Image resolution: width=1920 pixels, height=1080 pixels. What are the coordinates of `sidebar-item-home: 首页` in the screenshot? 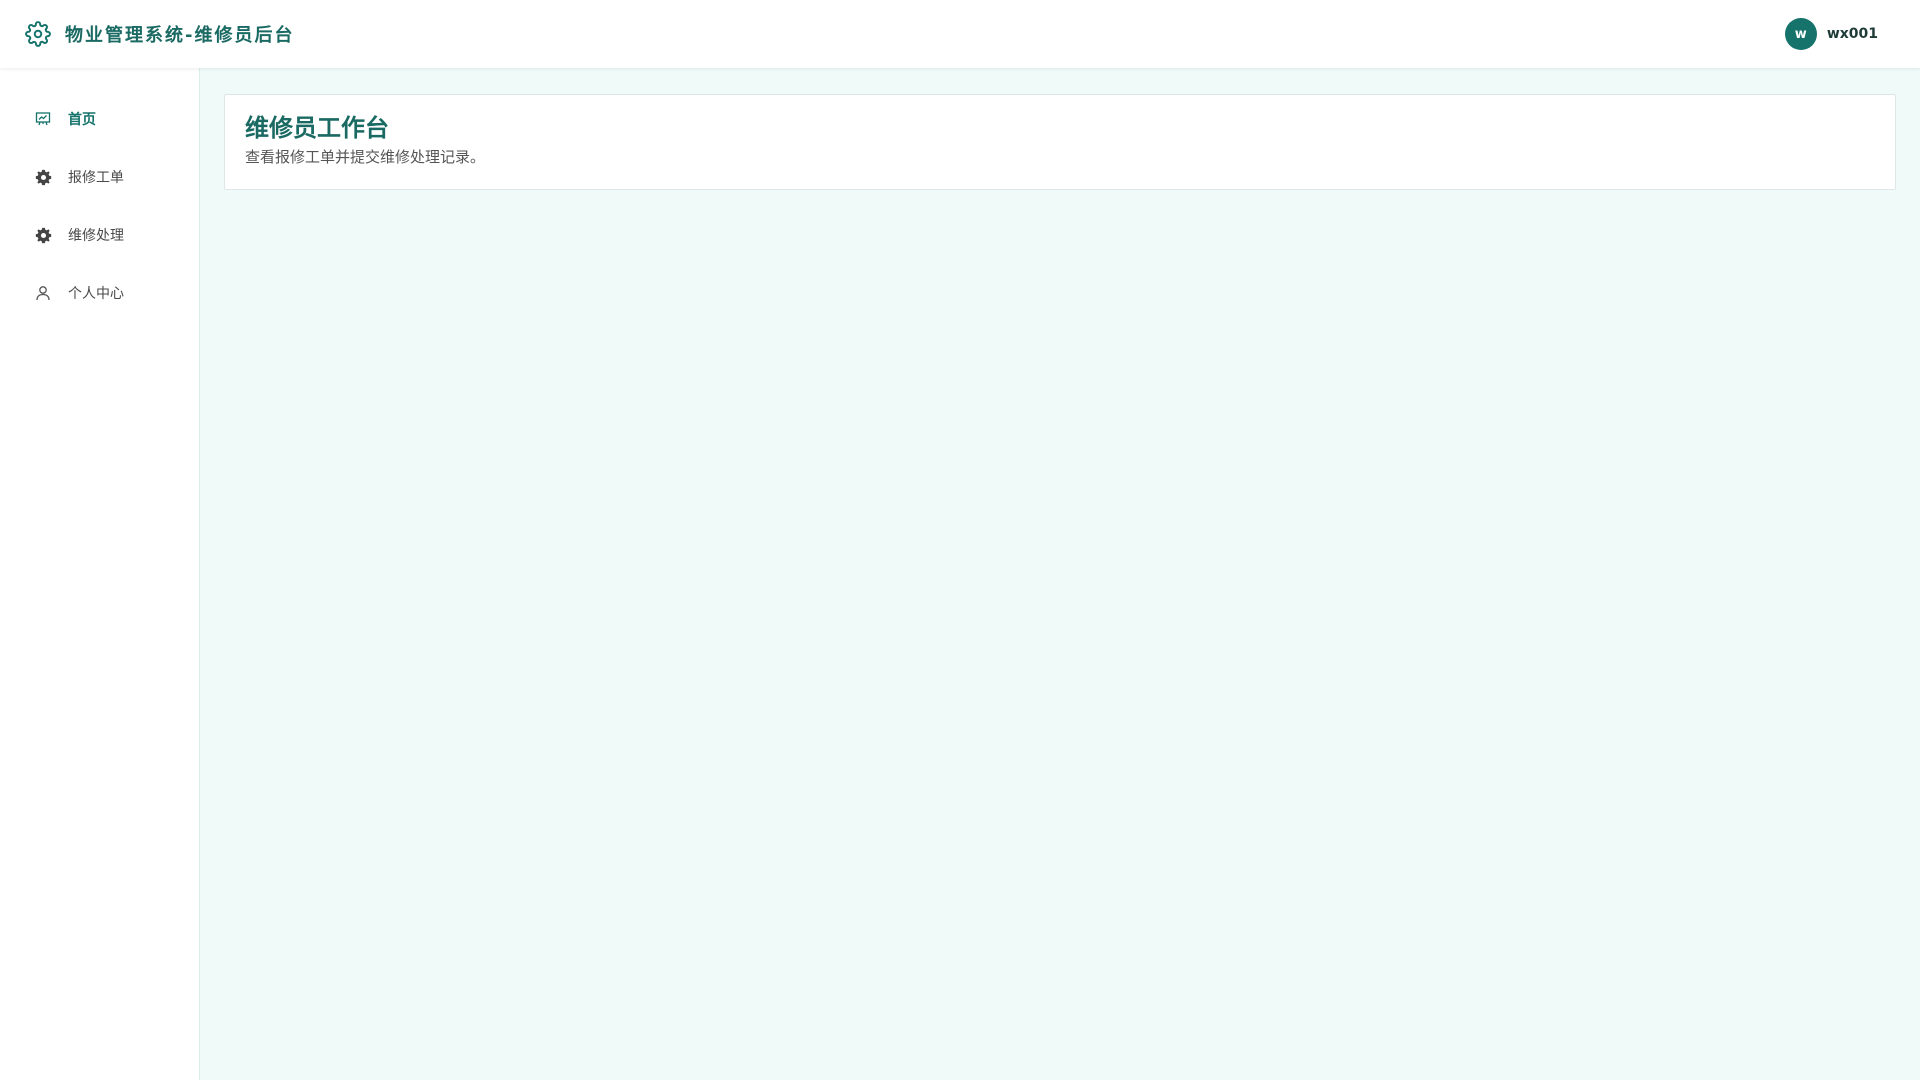 It's located at (99, 119).